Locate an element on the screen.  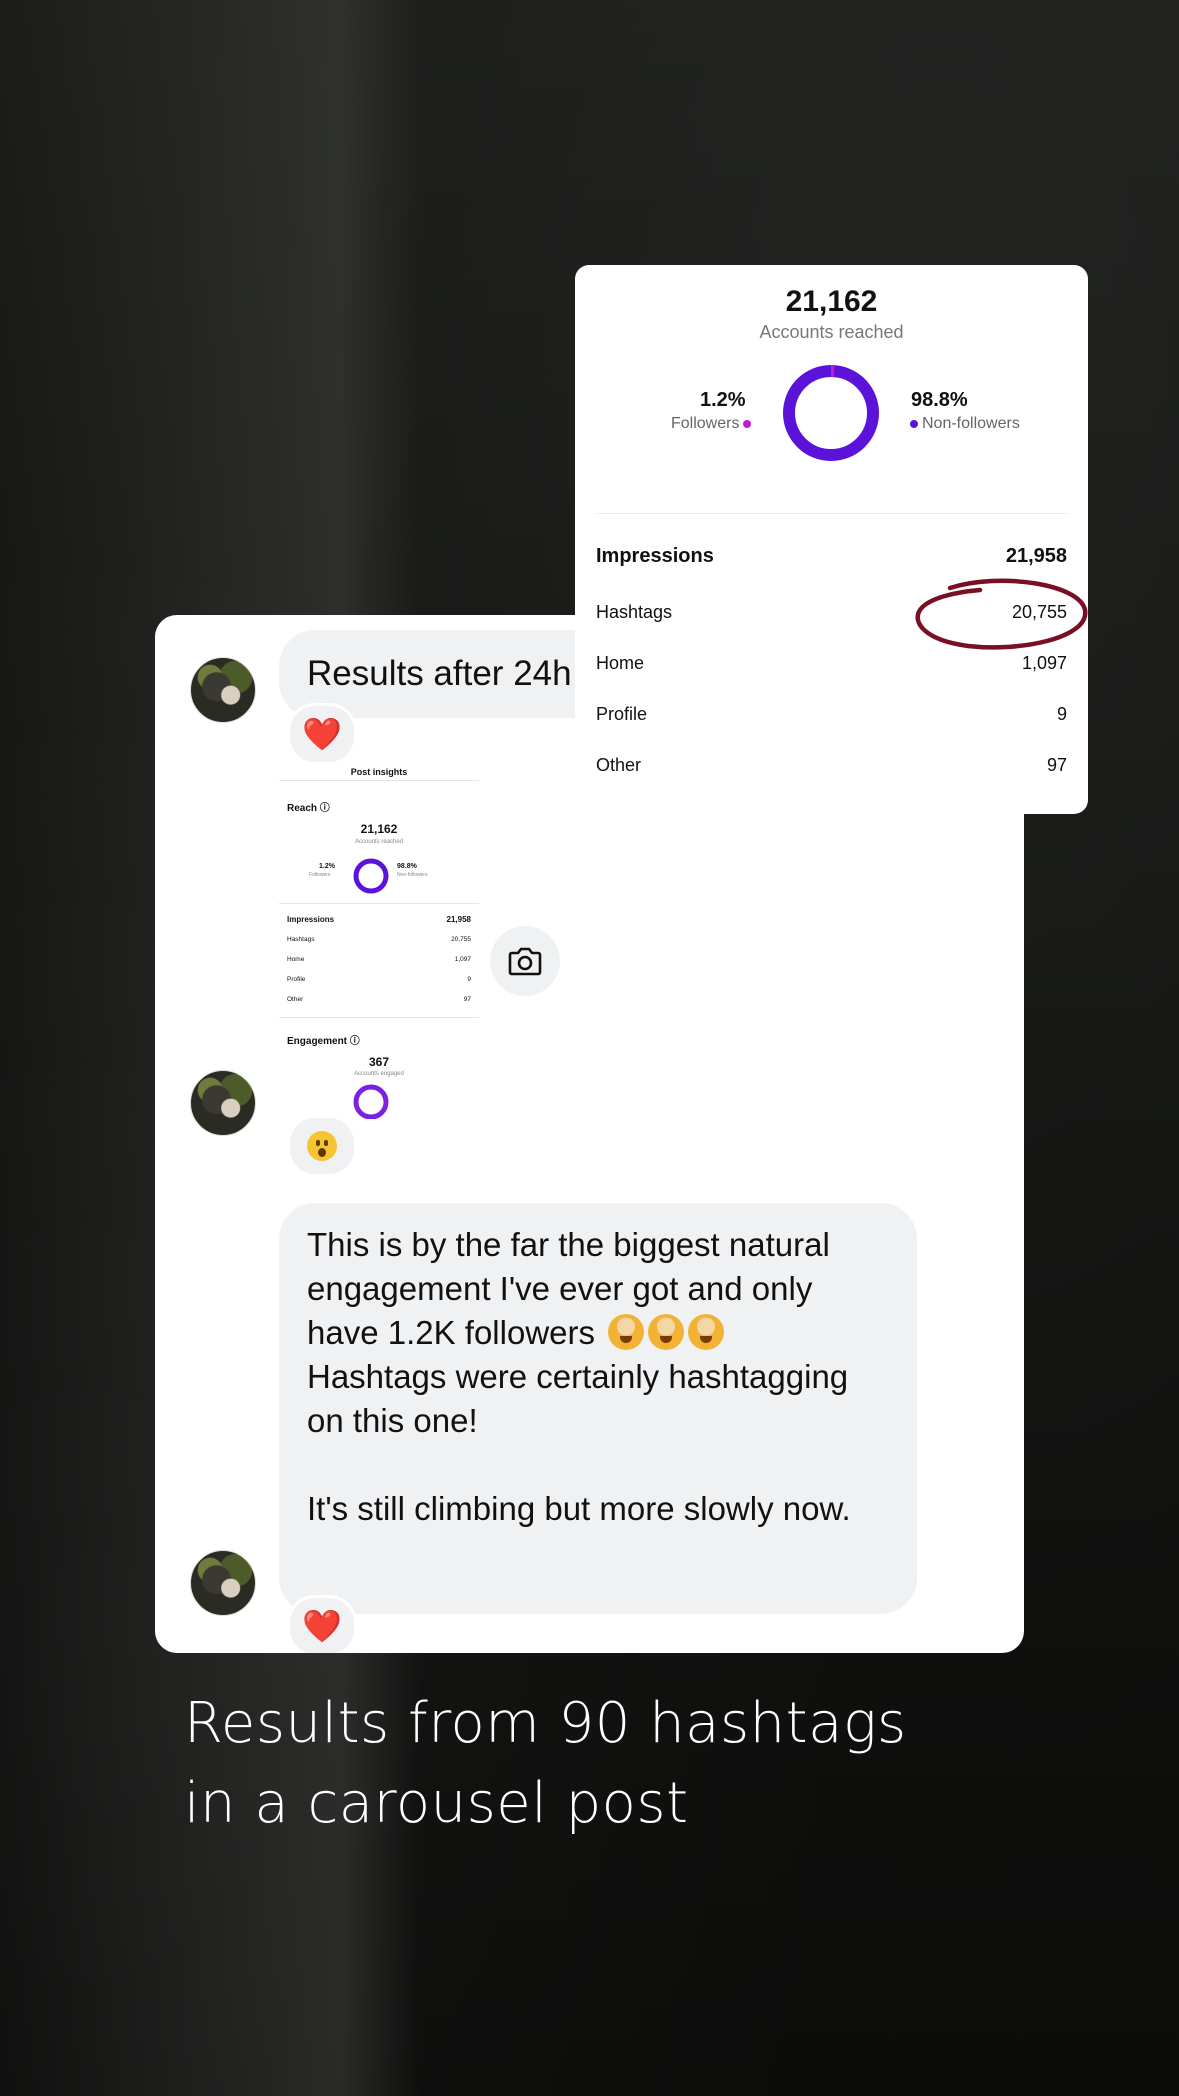
mini-row-other: Other 97 is located at coordinates (379, 999).